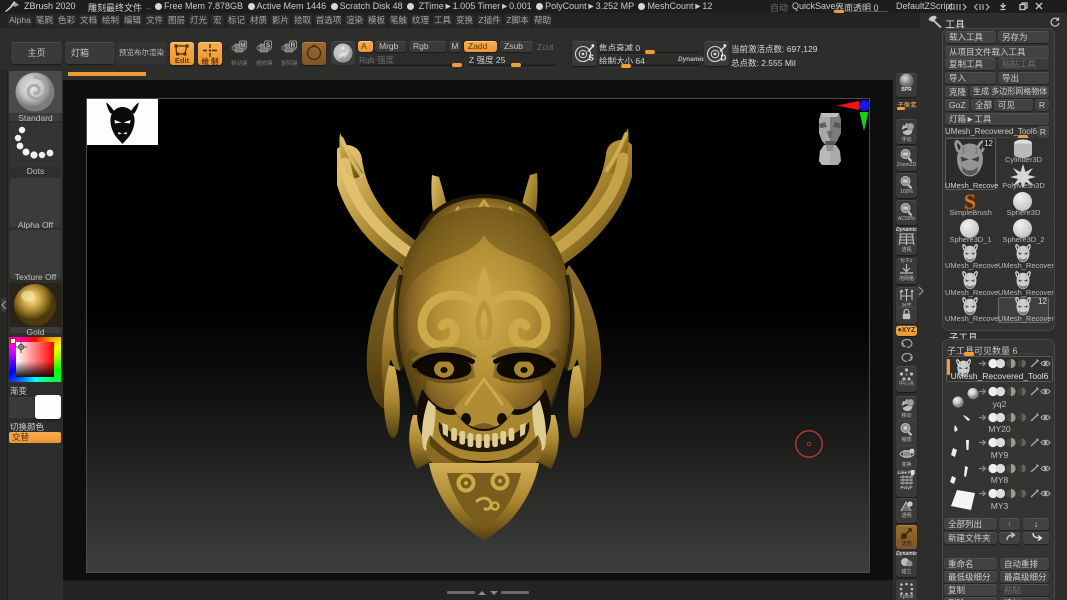 This screenshot has height=600, width=1067. What do you see at coordinates (293, 45) in the screenshot?
I see `svg-text: R` at bounding box center [293, 45].